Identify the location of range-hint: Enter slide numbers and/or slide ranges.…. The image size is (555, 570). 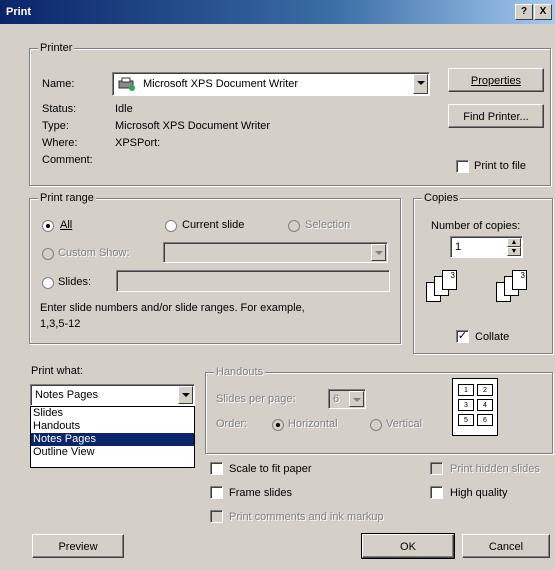
(172, 308).